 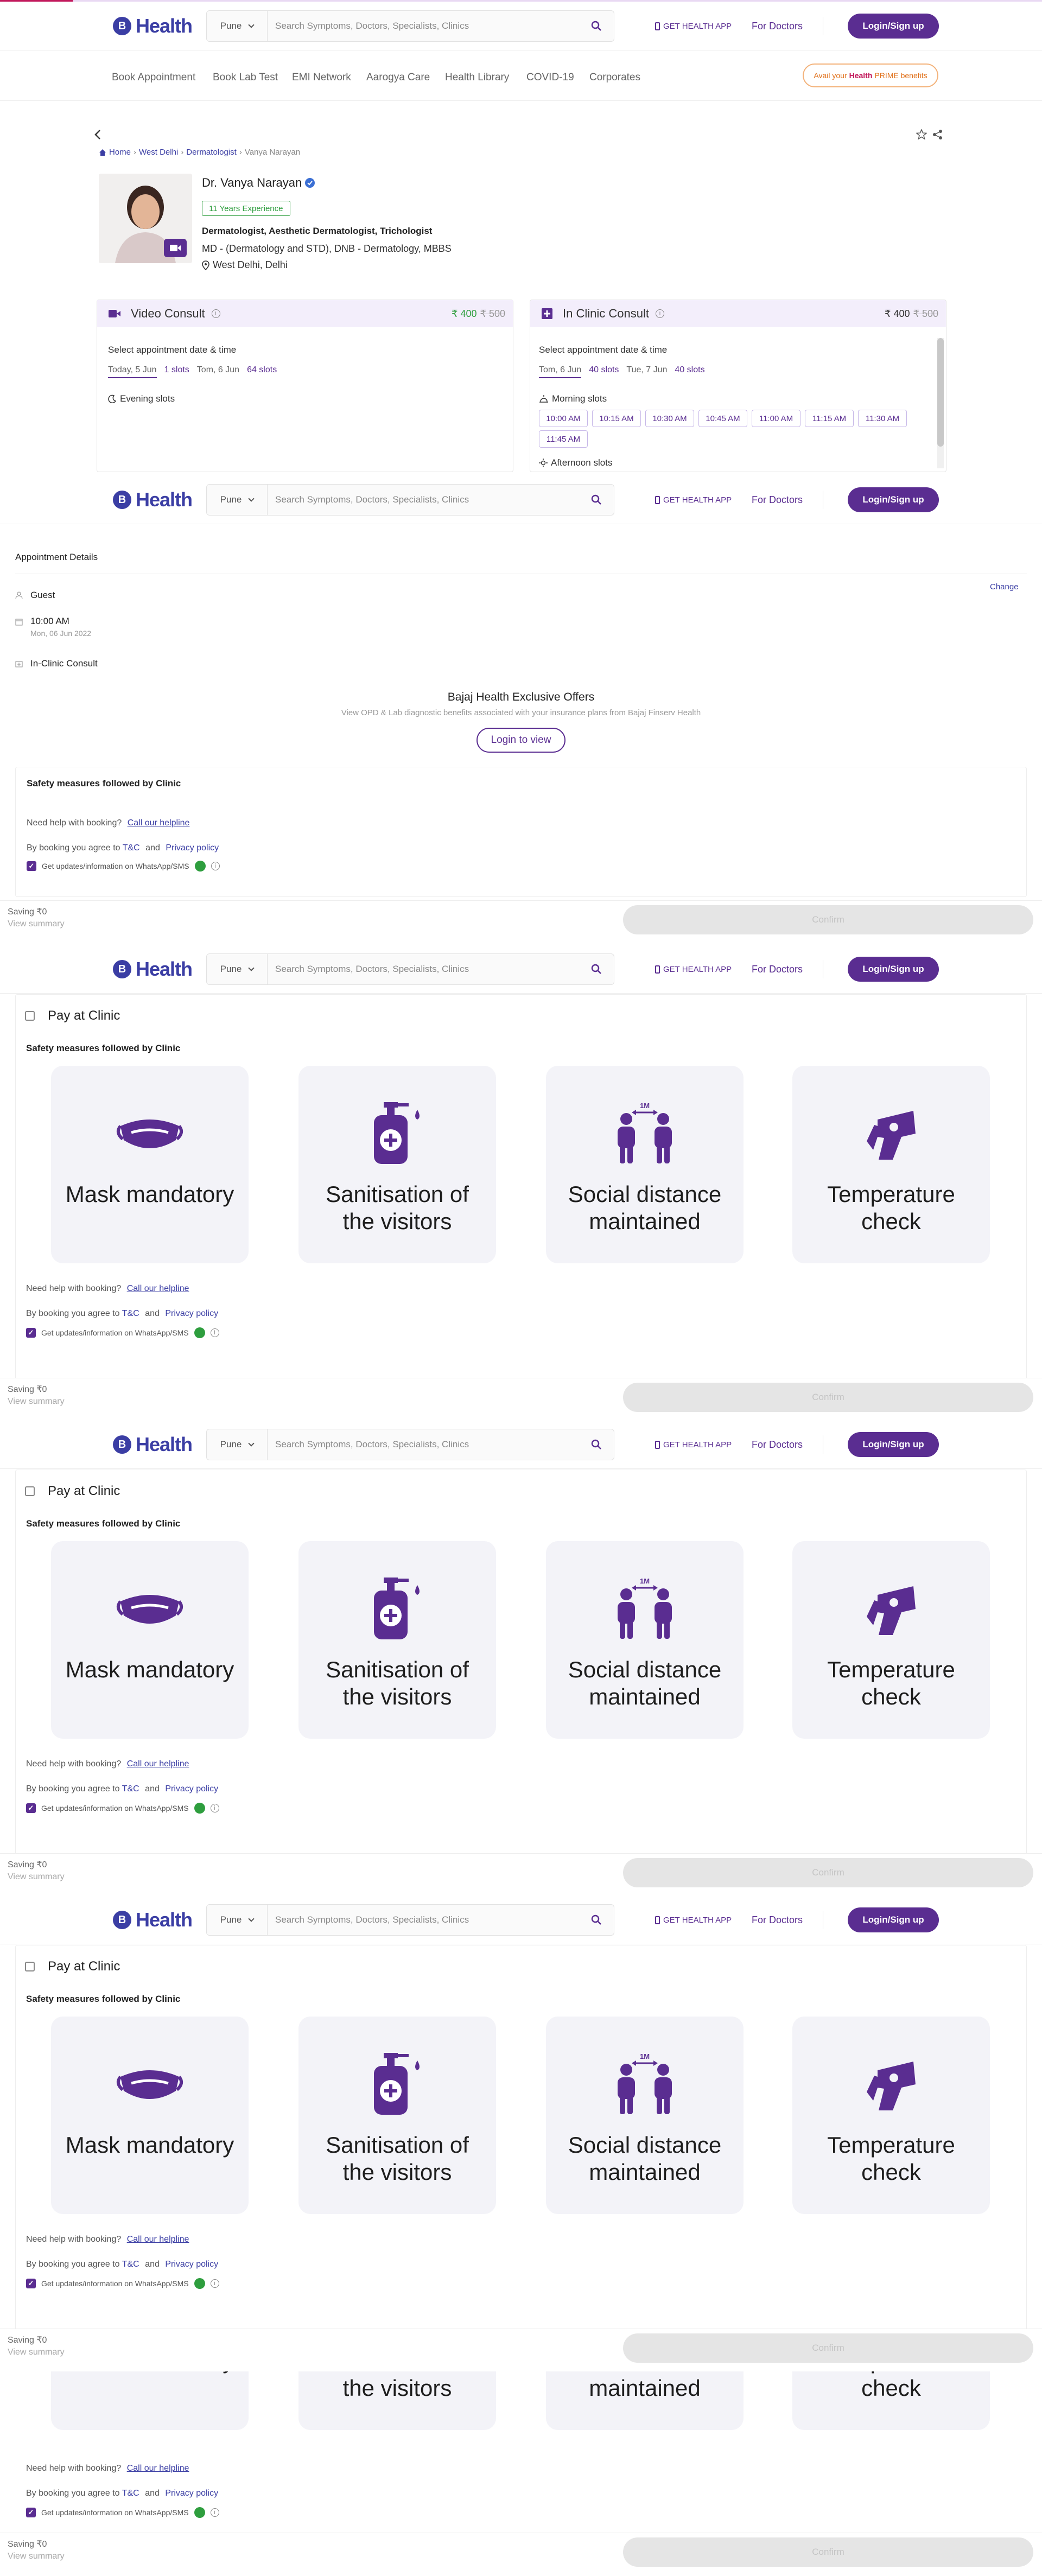 What do you see at coordinates (550, 78) in the screenshot?
I see `nav-covid: COVID-19` at bounding box center [550, 78].